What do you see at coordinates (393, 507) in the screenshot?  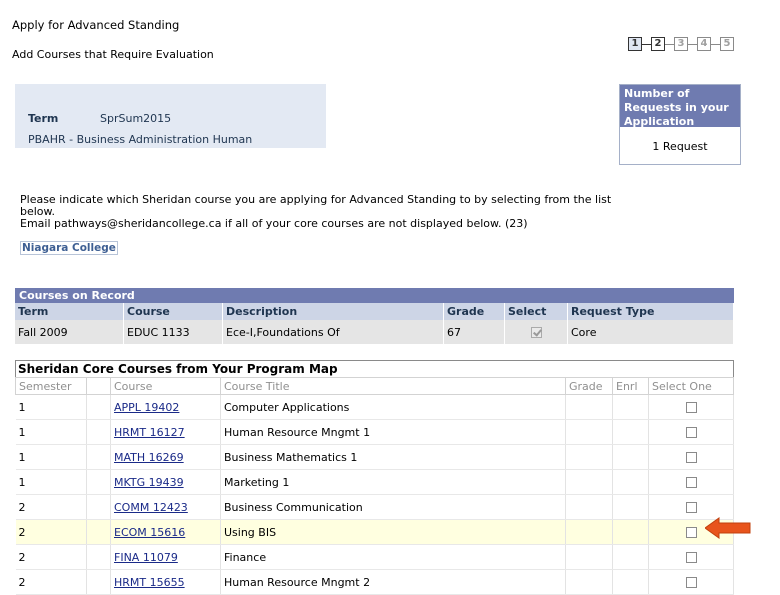 I see `core-course-title: Business Communication` at bounding box center [393, 507].